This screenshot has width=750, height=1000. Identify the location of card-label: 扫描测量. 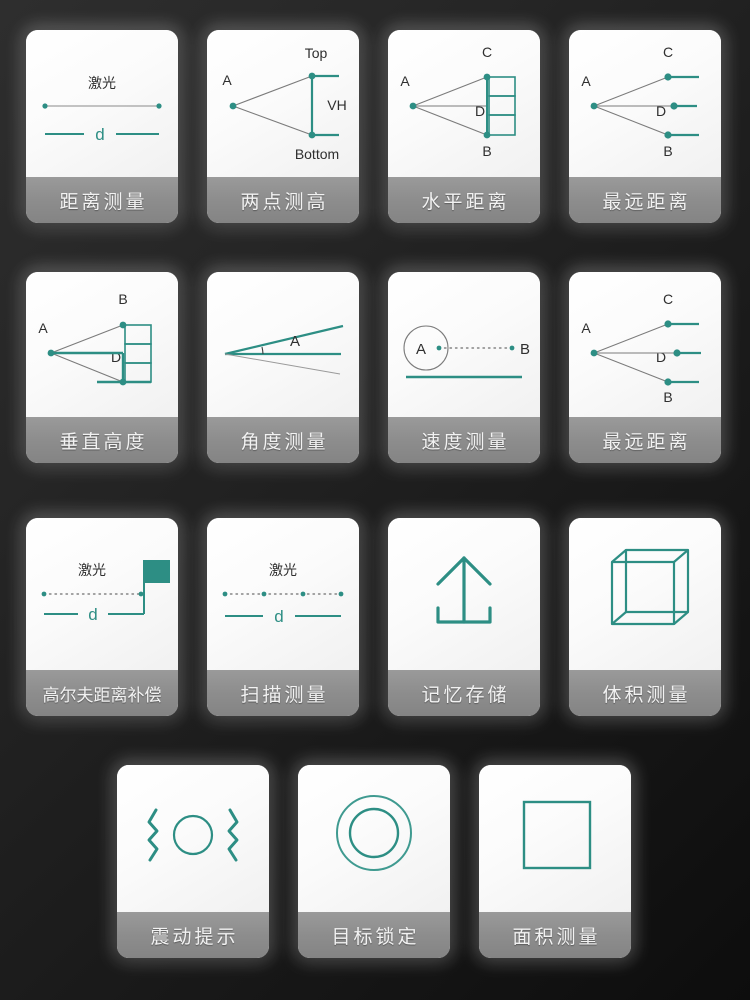
(283, 693).